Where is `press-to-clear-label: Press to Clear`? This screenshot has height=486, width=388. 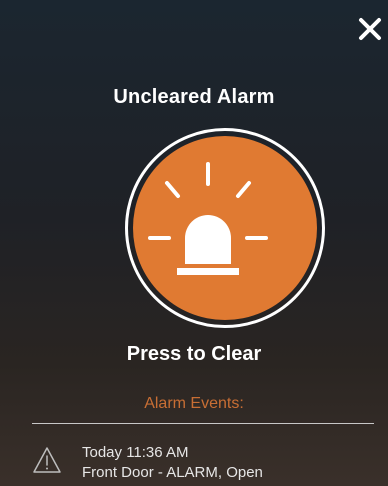 press-to-clear-label: Press to Clear is located at coordinates (194, 354).